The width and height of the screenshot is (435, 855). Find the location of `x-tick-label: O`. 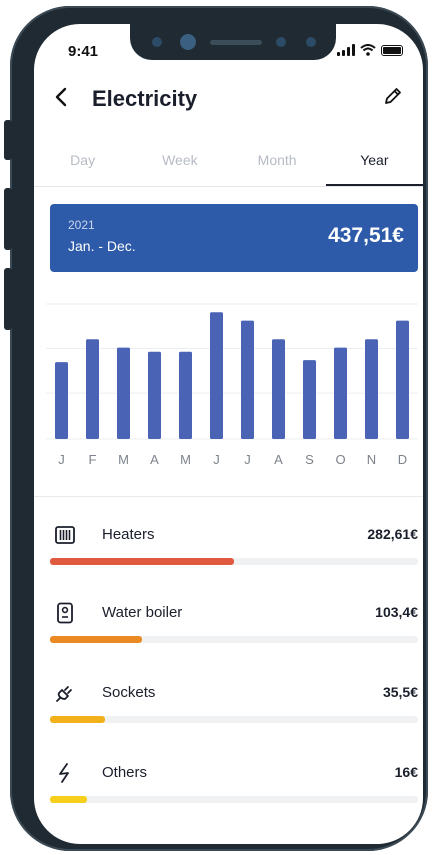

x-tick-label: O is located at coordinates (340, 459).